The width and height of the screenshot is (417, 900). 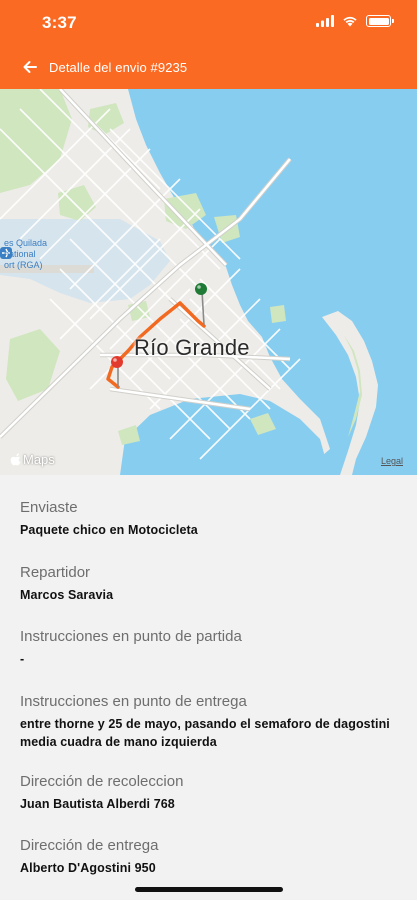 I want to click on apple-logo-icon, so click(x=15, y=459).